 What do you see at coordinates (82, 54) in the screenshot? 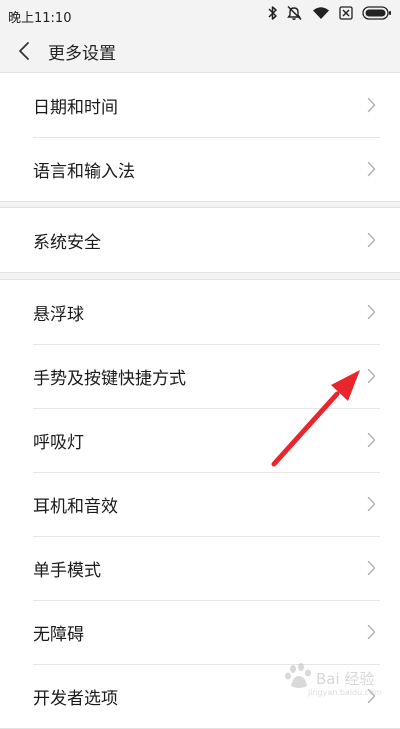
I see `page-title: 更多设置` at bounding box center [82, 54].